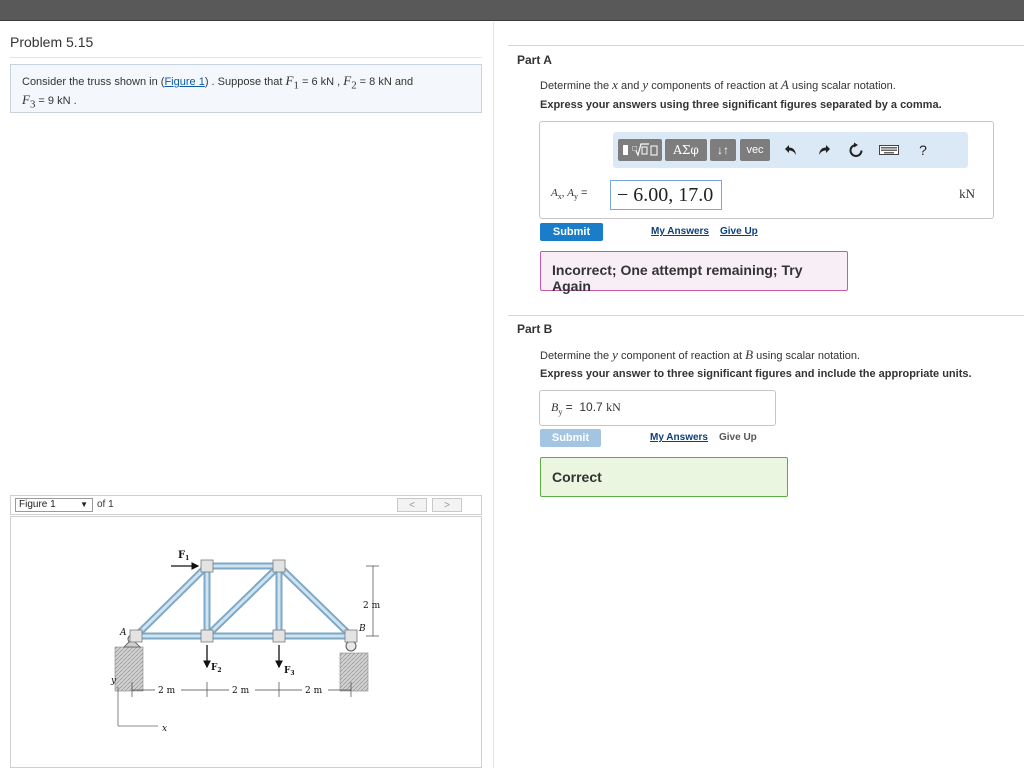 This screenshot has width=1024, height=768. What do you see at coordinates (571, 232) in the screenshot?
I see `part-a-submit-button: Submit` at bounding box center [571, 232].